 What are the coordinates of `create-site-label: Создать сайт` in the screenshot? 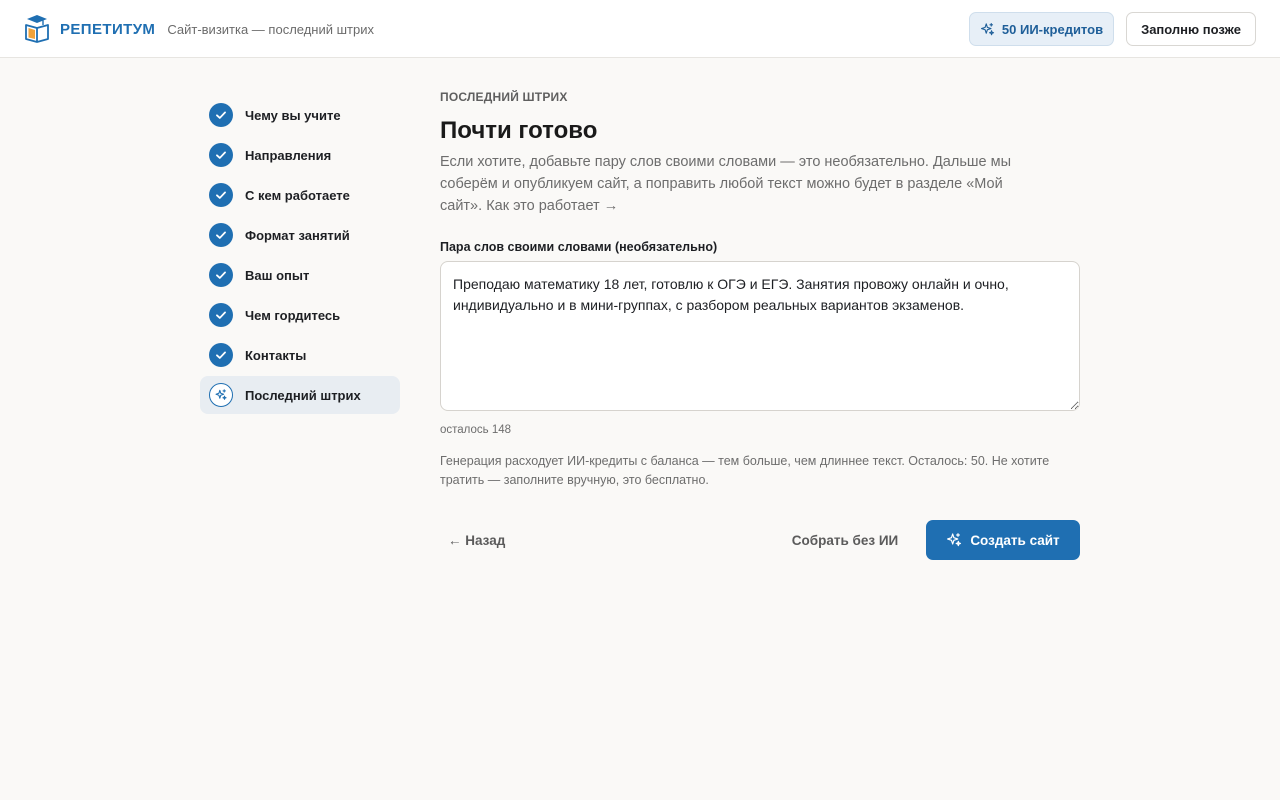 It's located at (1015, 540).